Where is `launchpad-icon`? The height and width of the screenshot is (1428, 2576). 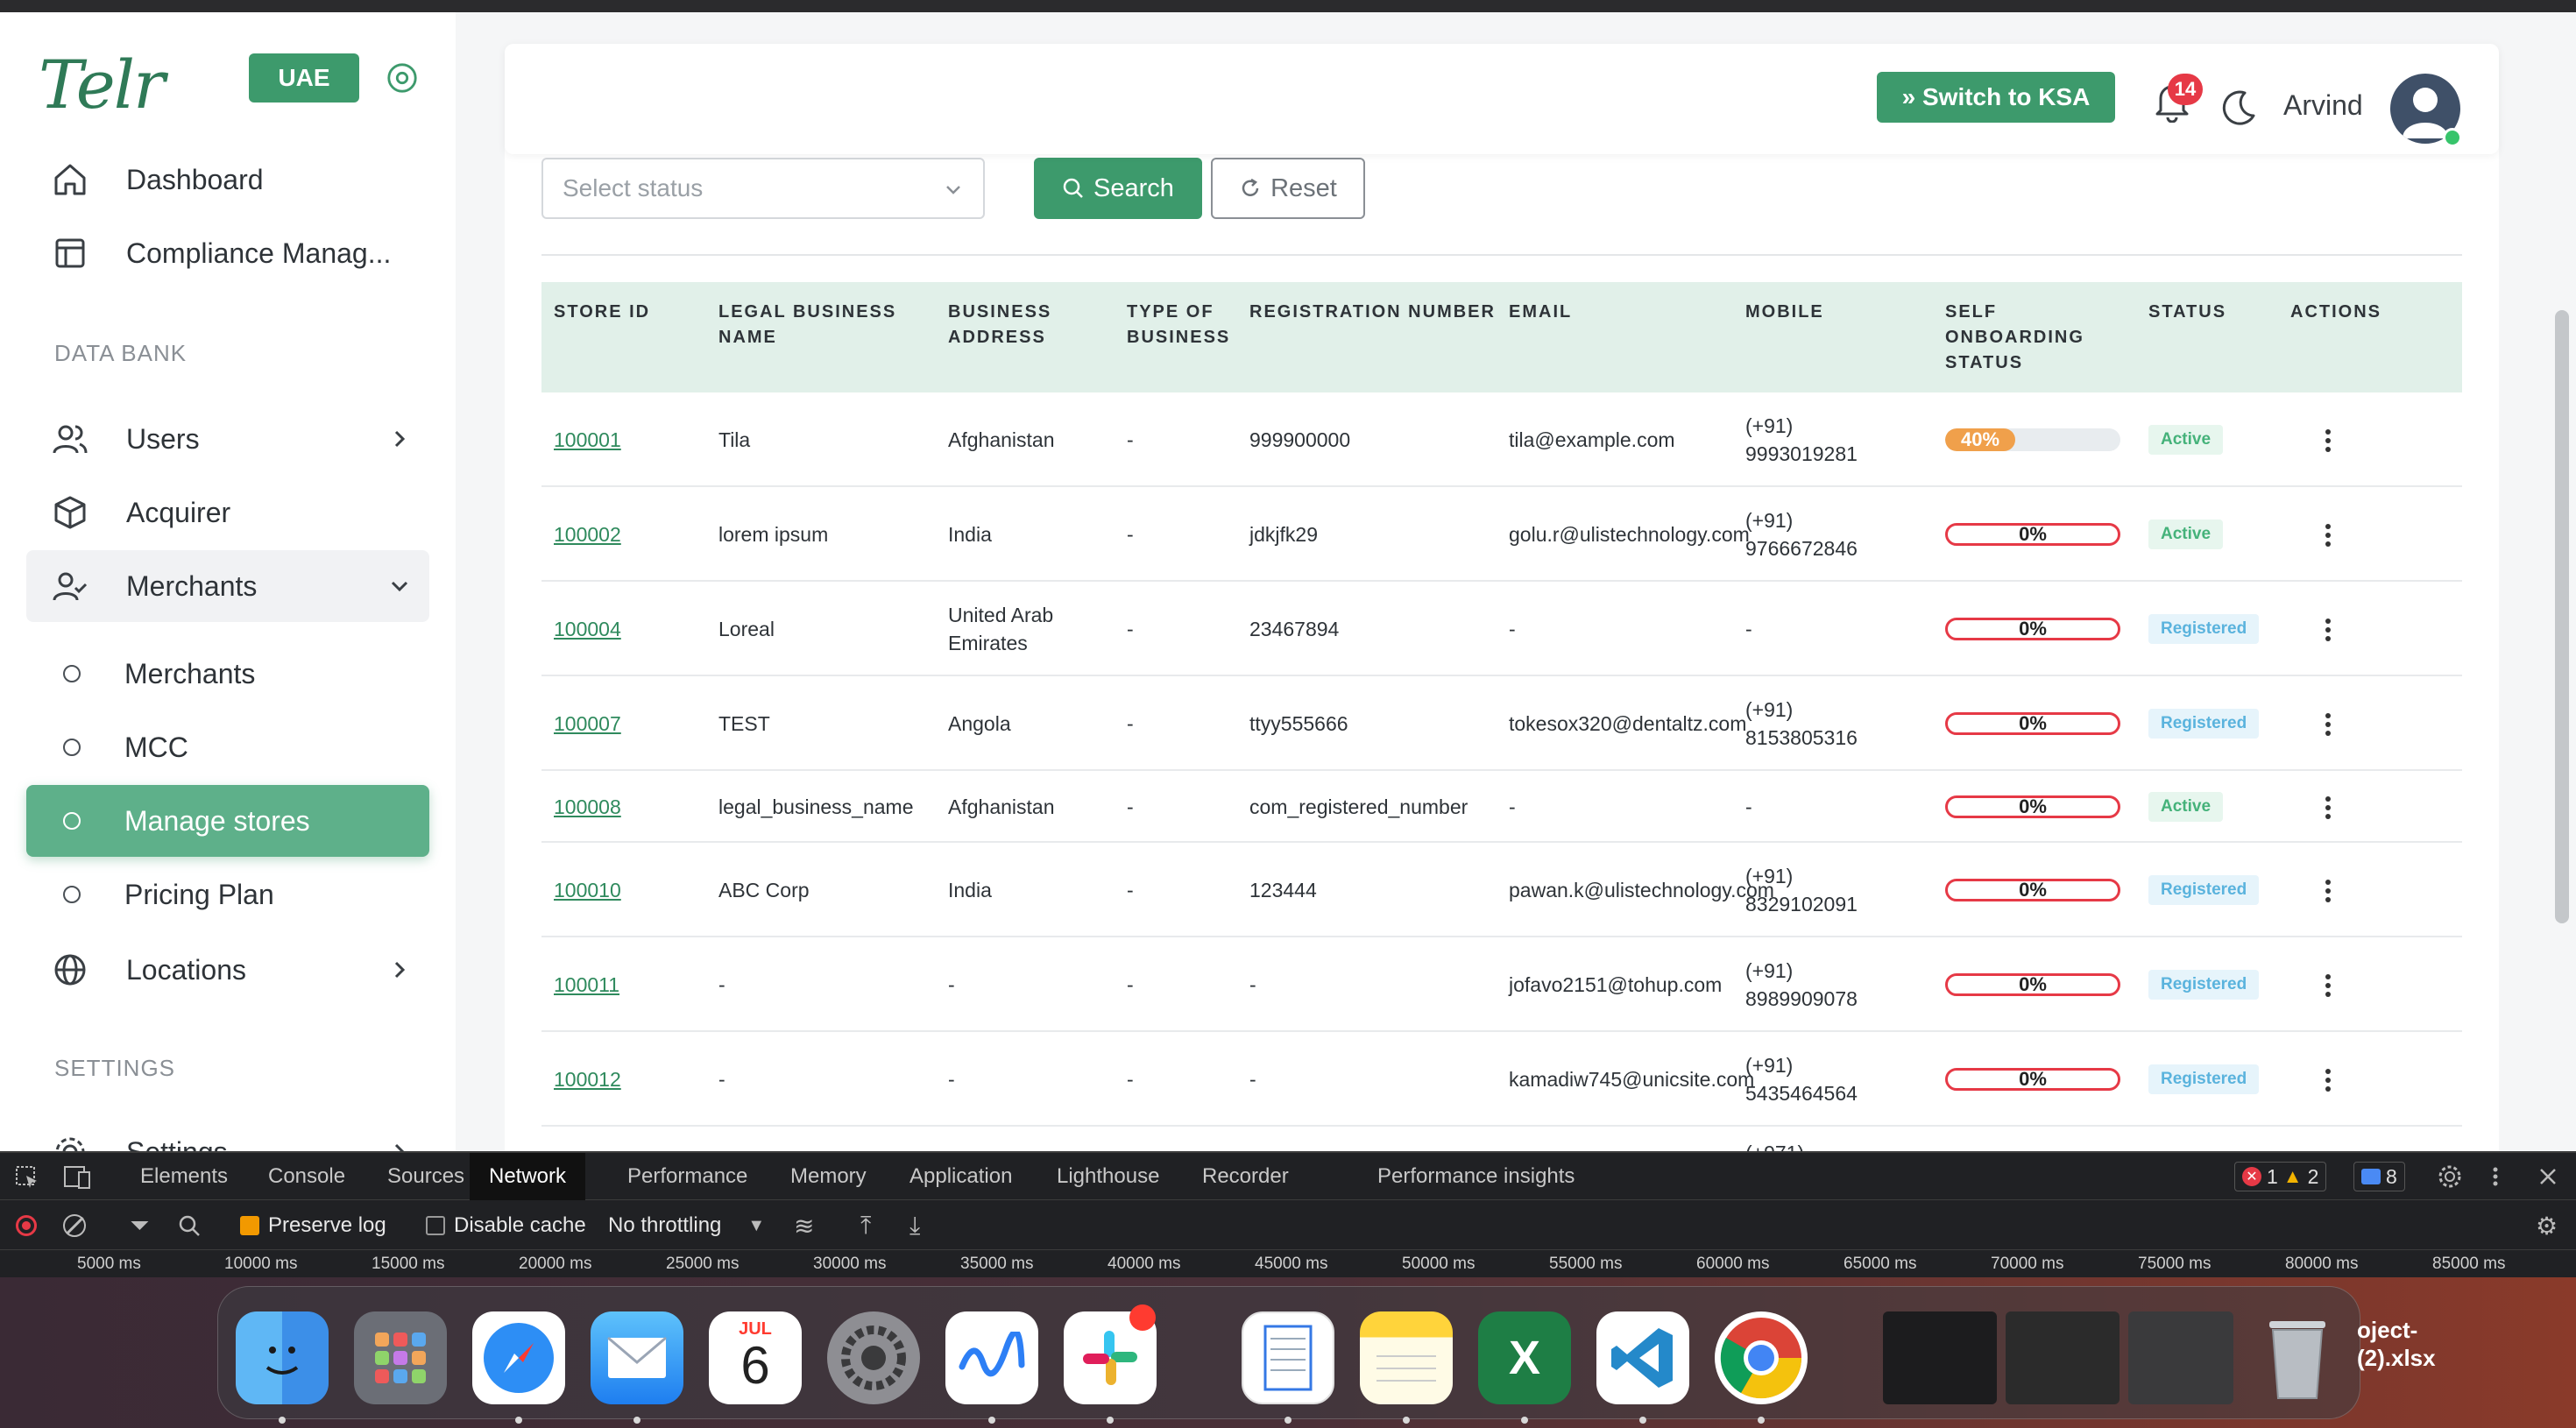
launchpad-icon is located at coordinates (400, 1357).